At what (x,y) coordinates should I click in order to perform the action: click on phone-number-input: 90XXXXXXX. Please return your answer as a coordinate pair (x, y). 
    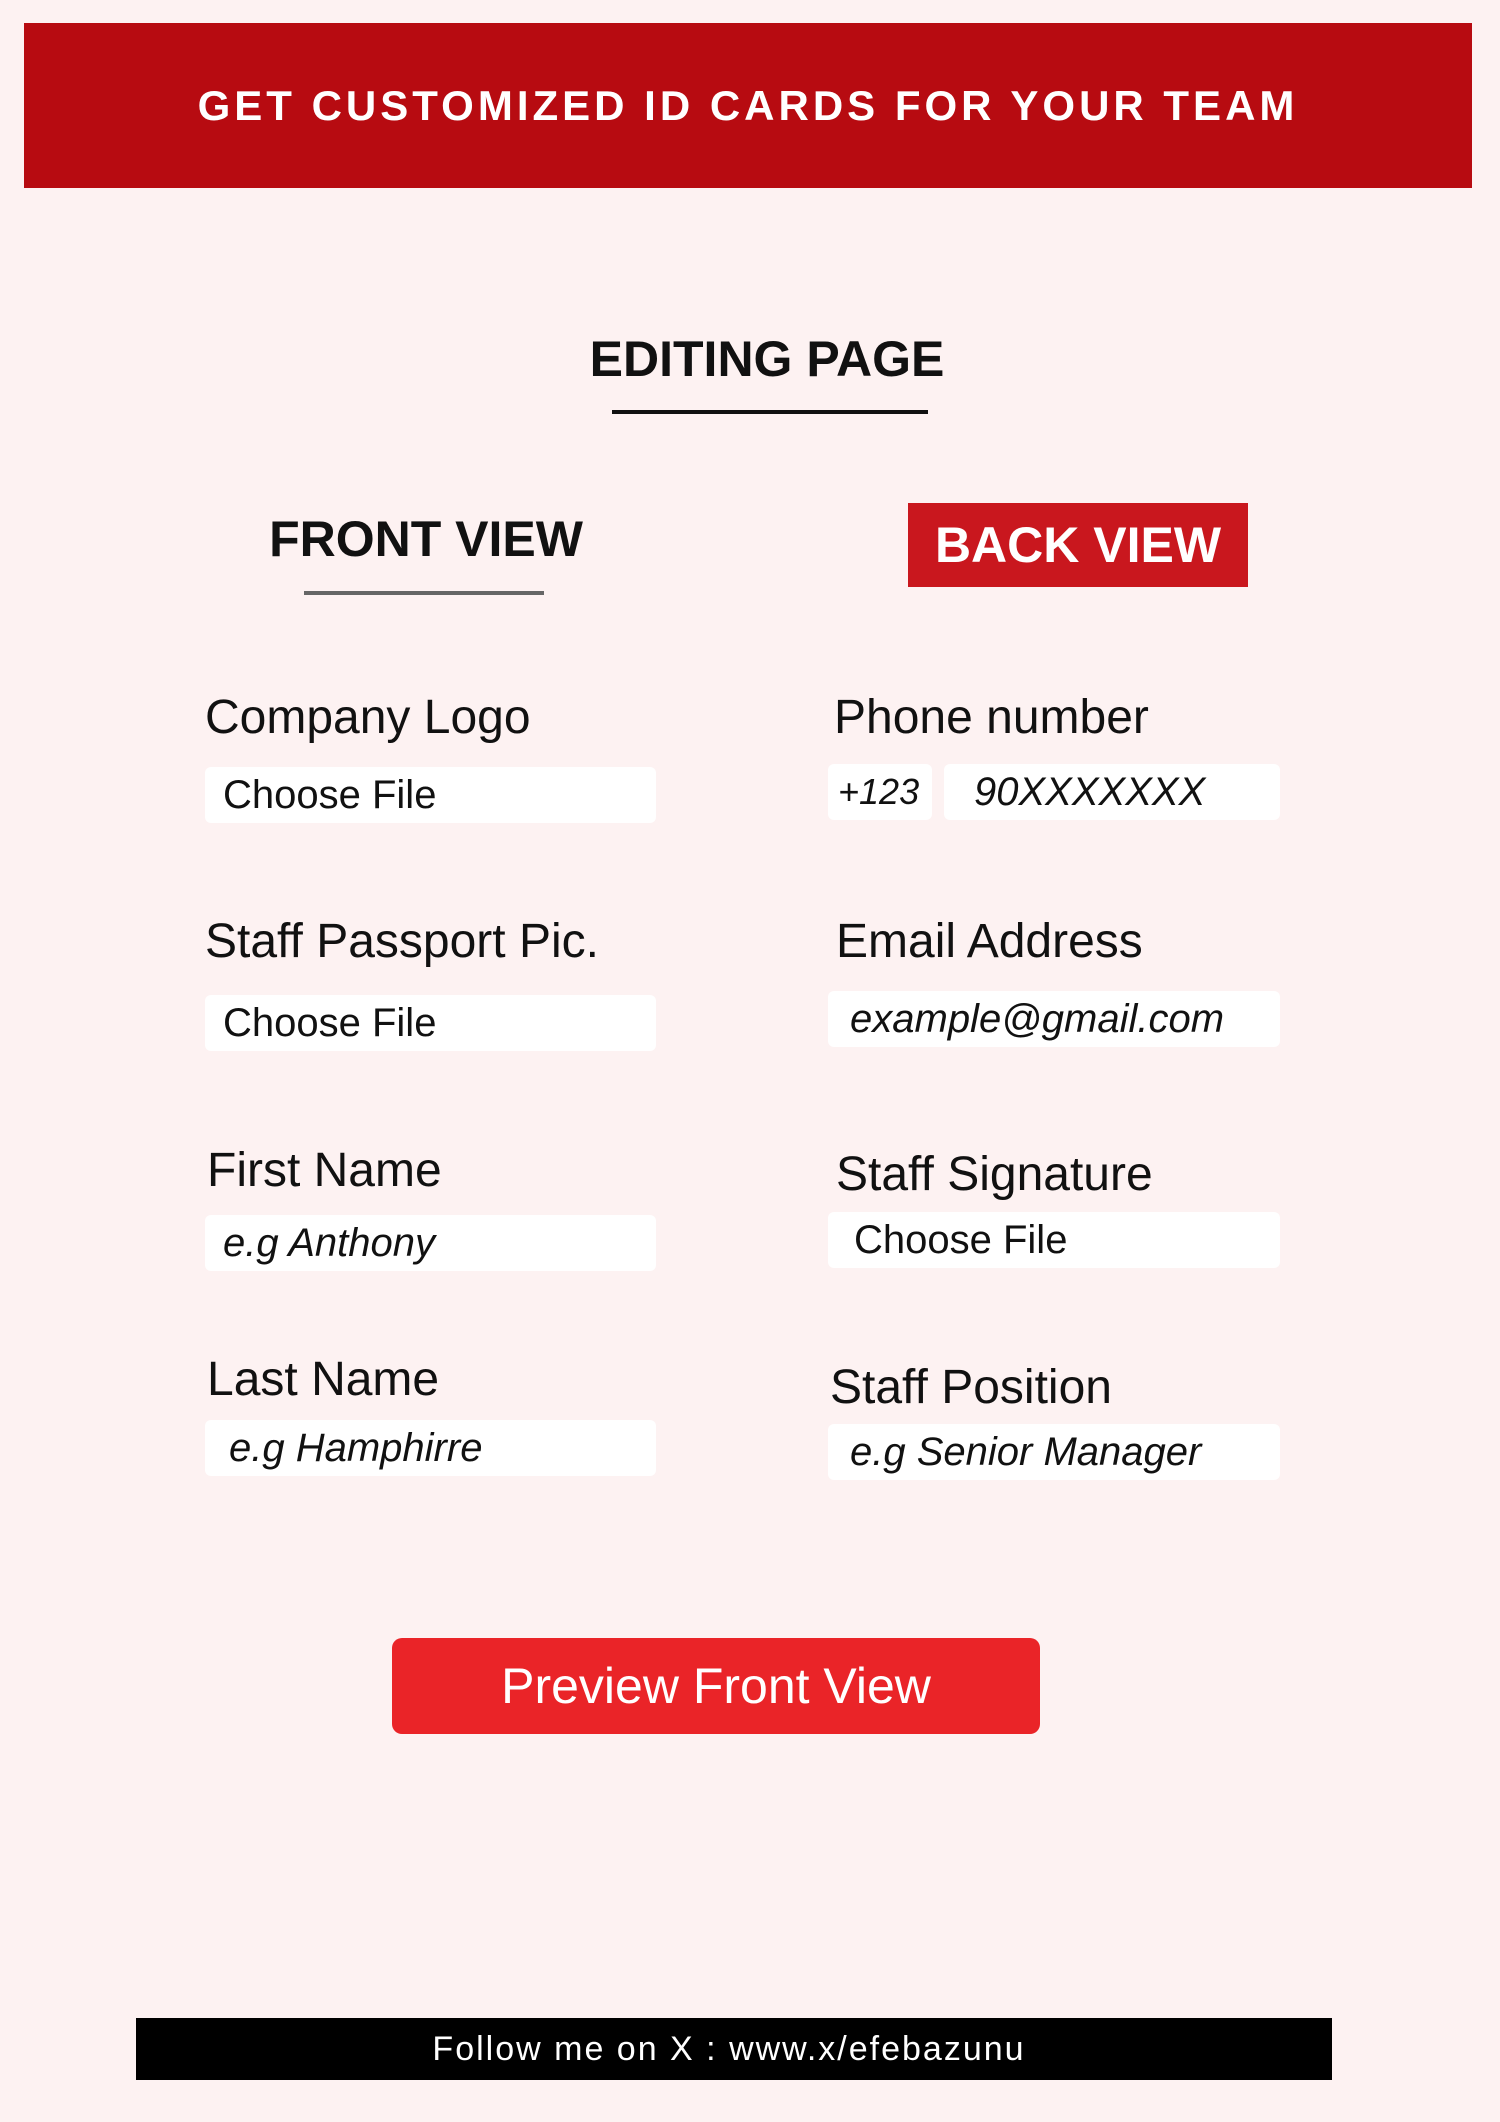
    Looking at the image, I should click on (1112, 792).